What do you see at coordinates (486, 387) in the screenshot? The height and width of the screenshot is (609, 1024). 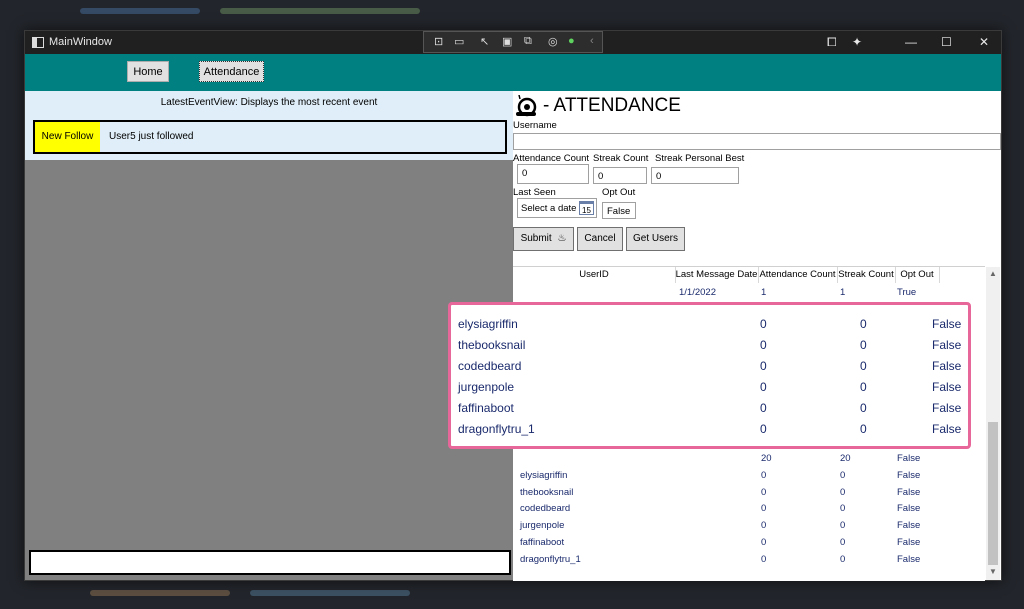 I see `zoom-user: jurgenpole` at bounding box center [486, 387].